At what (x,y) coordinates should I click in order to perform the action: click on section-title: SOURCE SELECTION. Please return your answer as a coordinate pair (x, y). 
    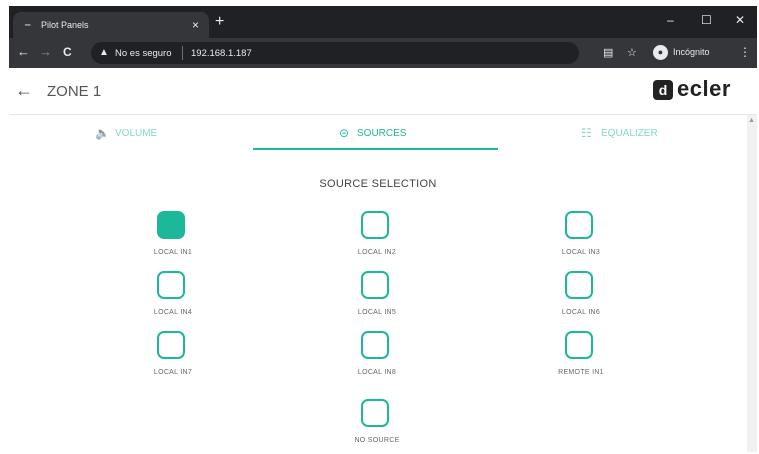
    Looking at the image, I should click on (378, 184).